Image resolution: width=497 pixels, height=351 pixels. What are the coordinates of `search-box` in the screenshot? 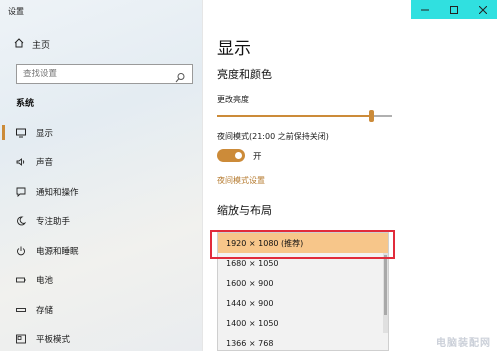 It's located at (104, 74).